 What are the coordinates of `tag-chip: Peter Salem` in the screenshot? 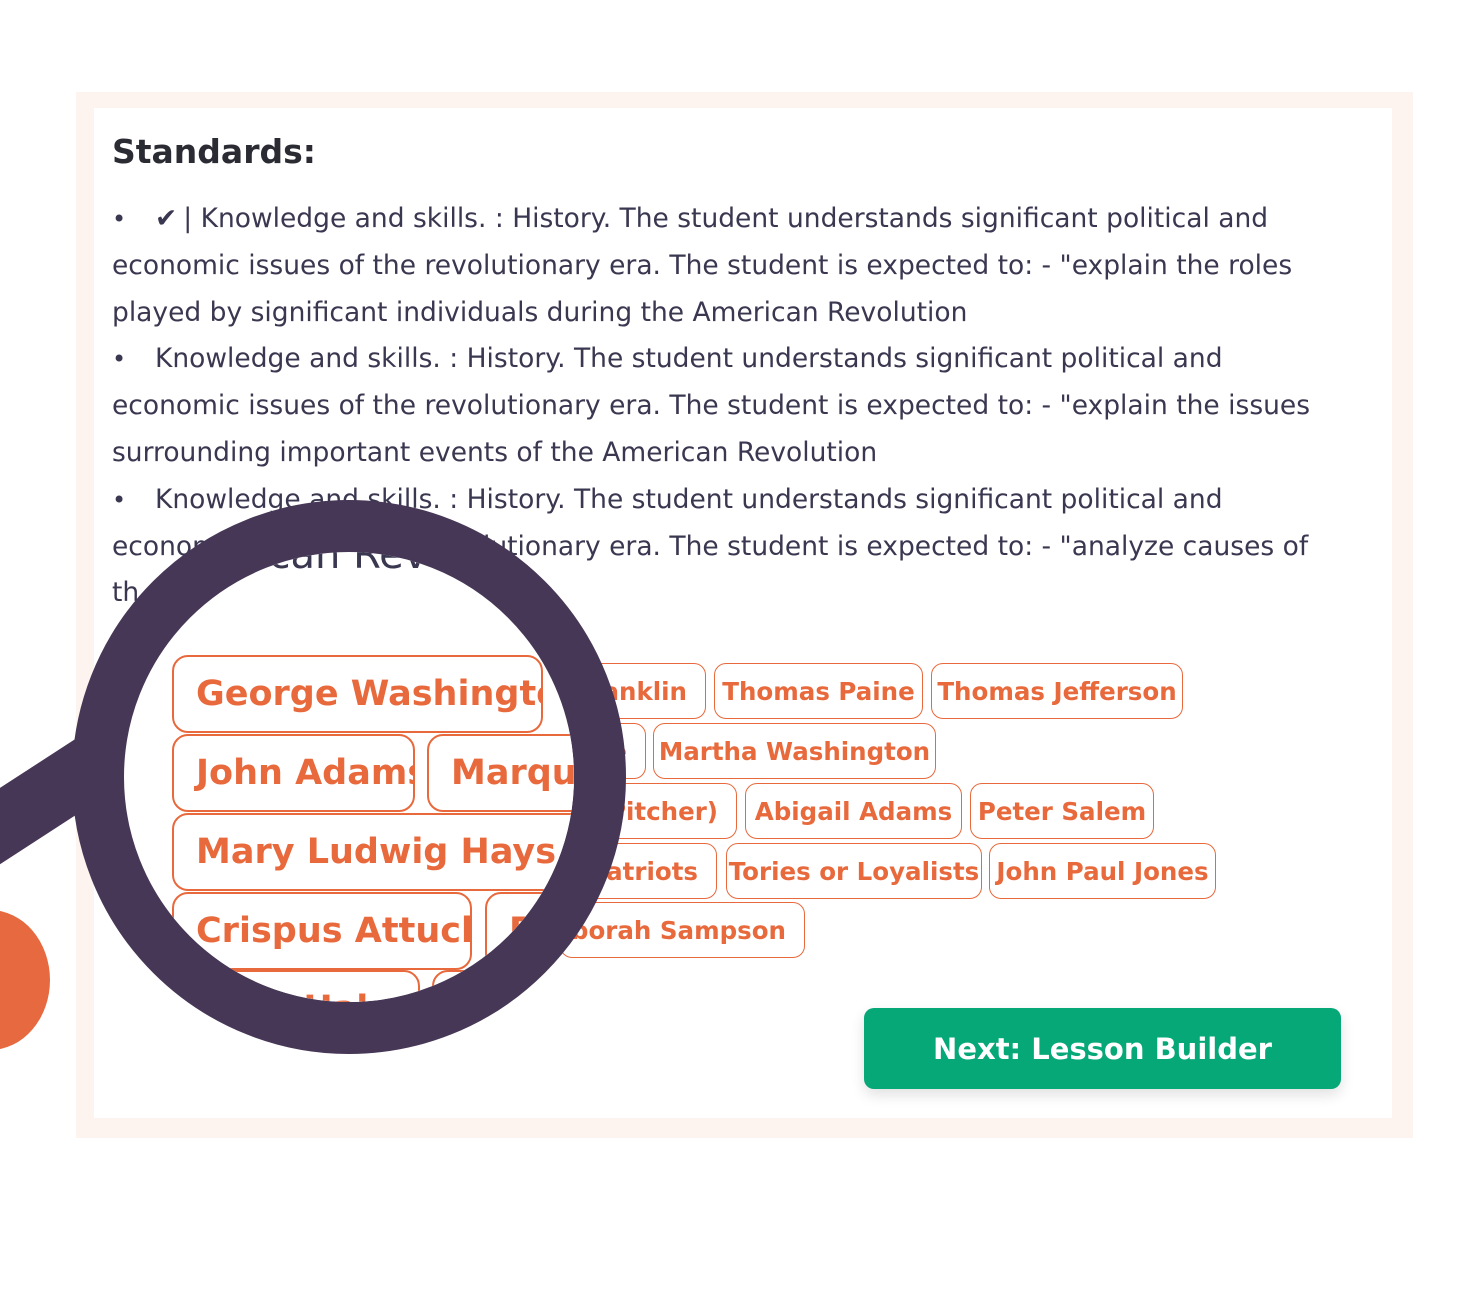 It's located at (1062, 811).